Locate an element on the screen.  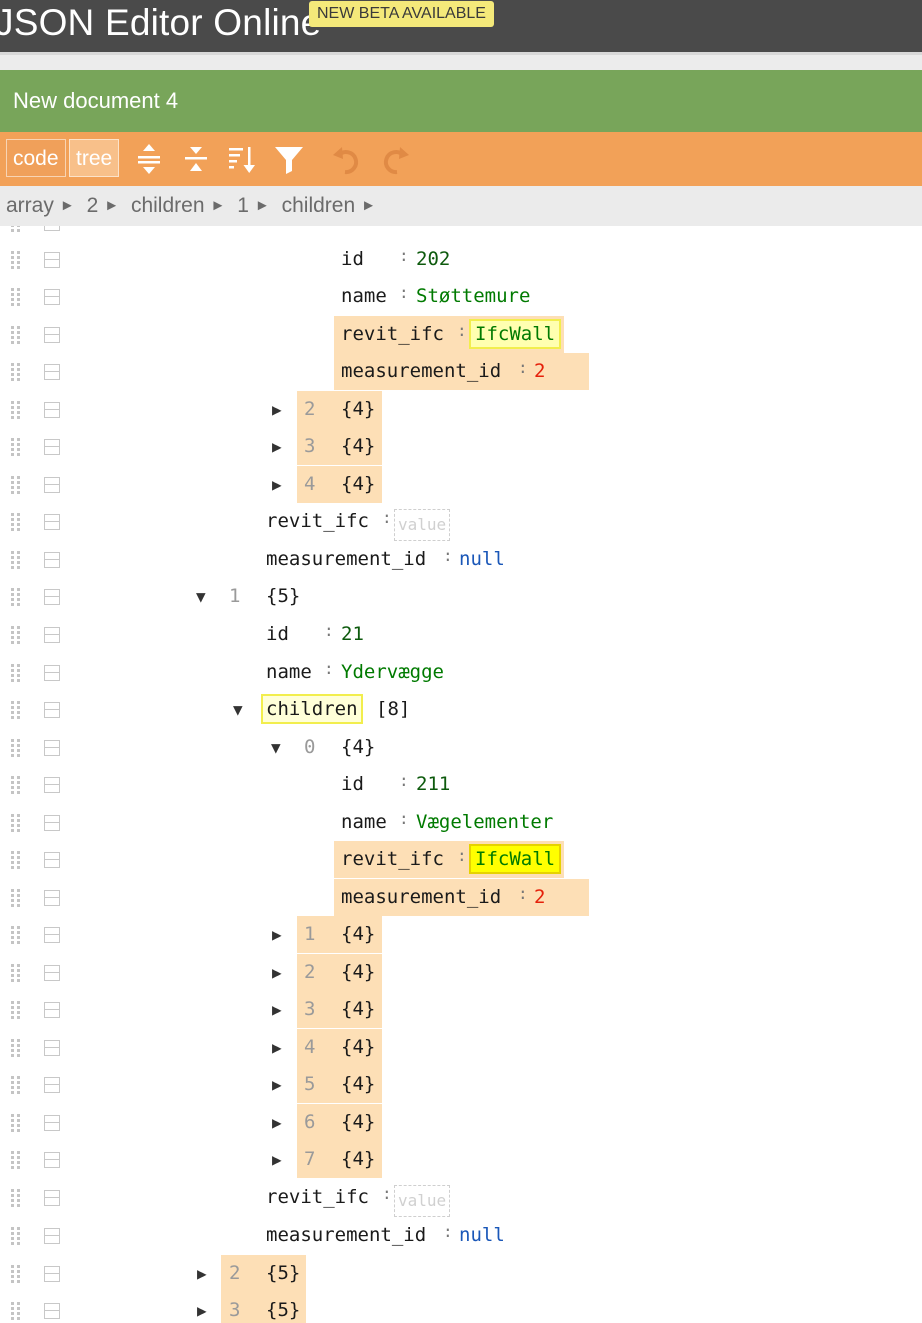
breadcrumb-item-array: array is located at coordinates (30, 205).